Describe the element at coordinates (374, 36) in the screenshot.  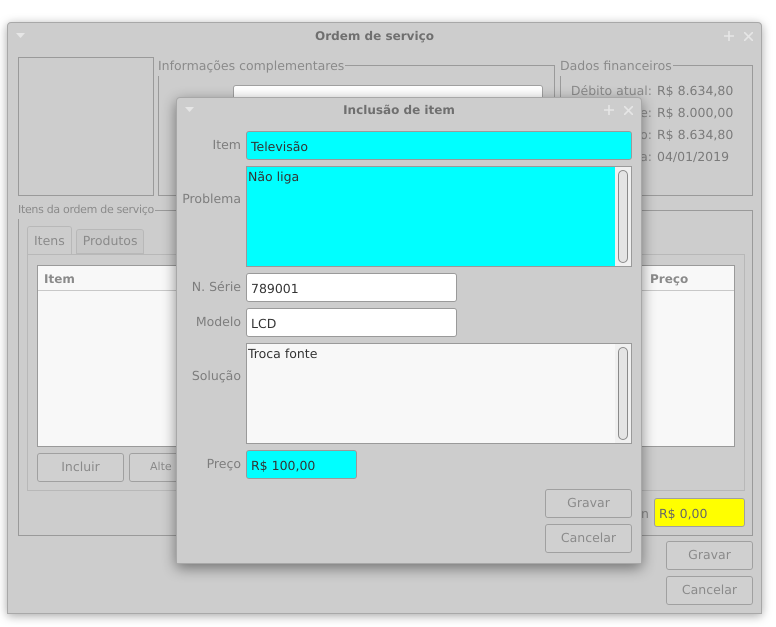
I see `window-title: Ordem de serviço` at that location.